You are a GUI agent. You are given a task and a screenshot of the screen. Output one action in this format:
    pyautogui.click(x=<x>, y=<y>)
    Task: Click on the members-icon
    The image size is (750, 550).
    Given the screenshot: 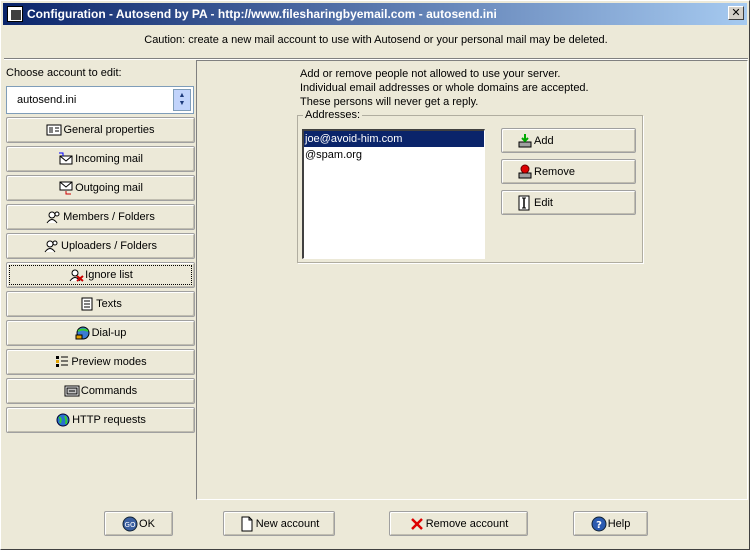 What is the action you would take?
    pyautogui.click(x=54, y=217)
    